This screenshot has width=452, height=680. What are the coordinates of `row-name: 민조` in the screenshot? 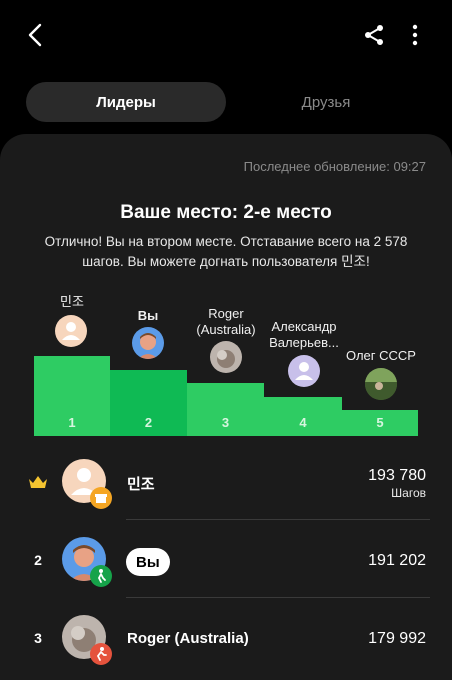 It's located at (141, 484).